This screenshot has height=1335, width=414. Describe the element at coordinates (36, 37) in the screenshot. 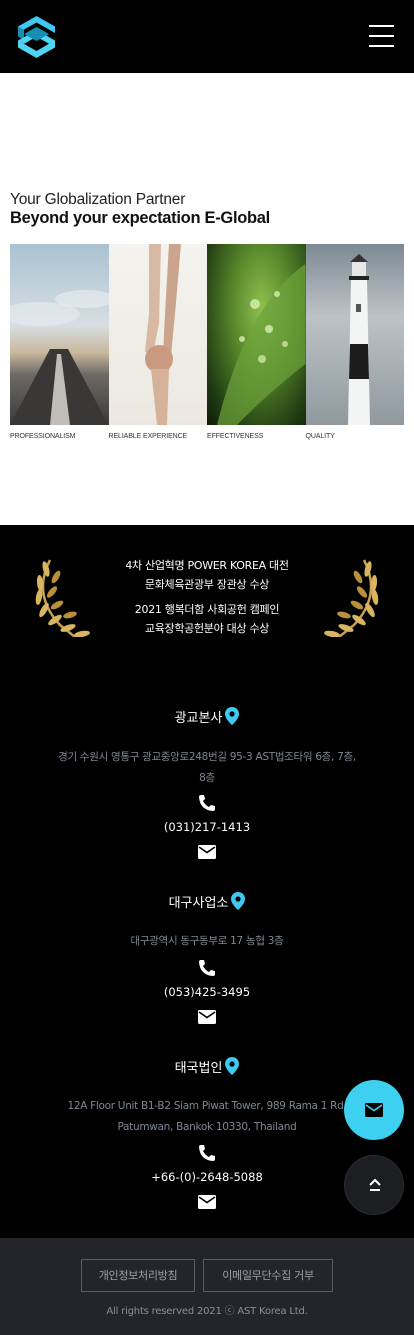

I see `ast-logo` at that location.